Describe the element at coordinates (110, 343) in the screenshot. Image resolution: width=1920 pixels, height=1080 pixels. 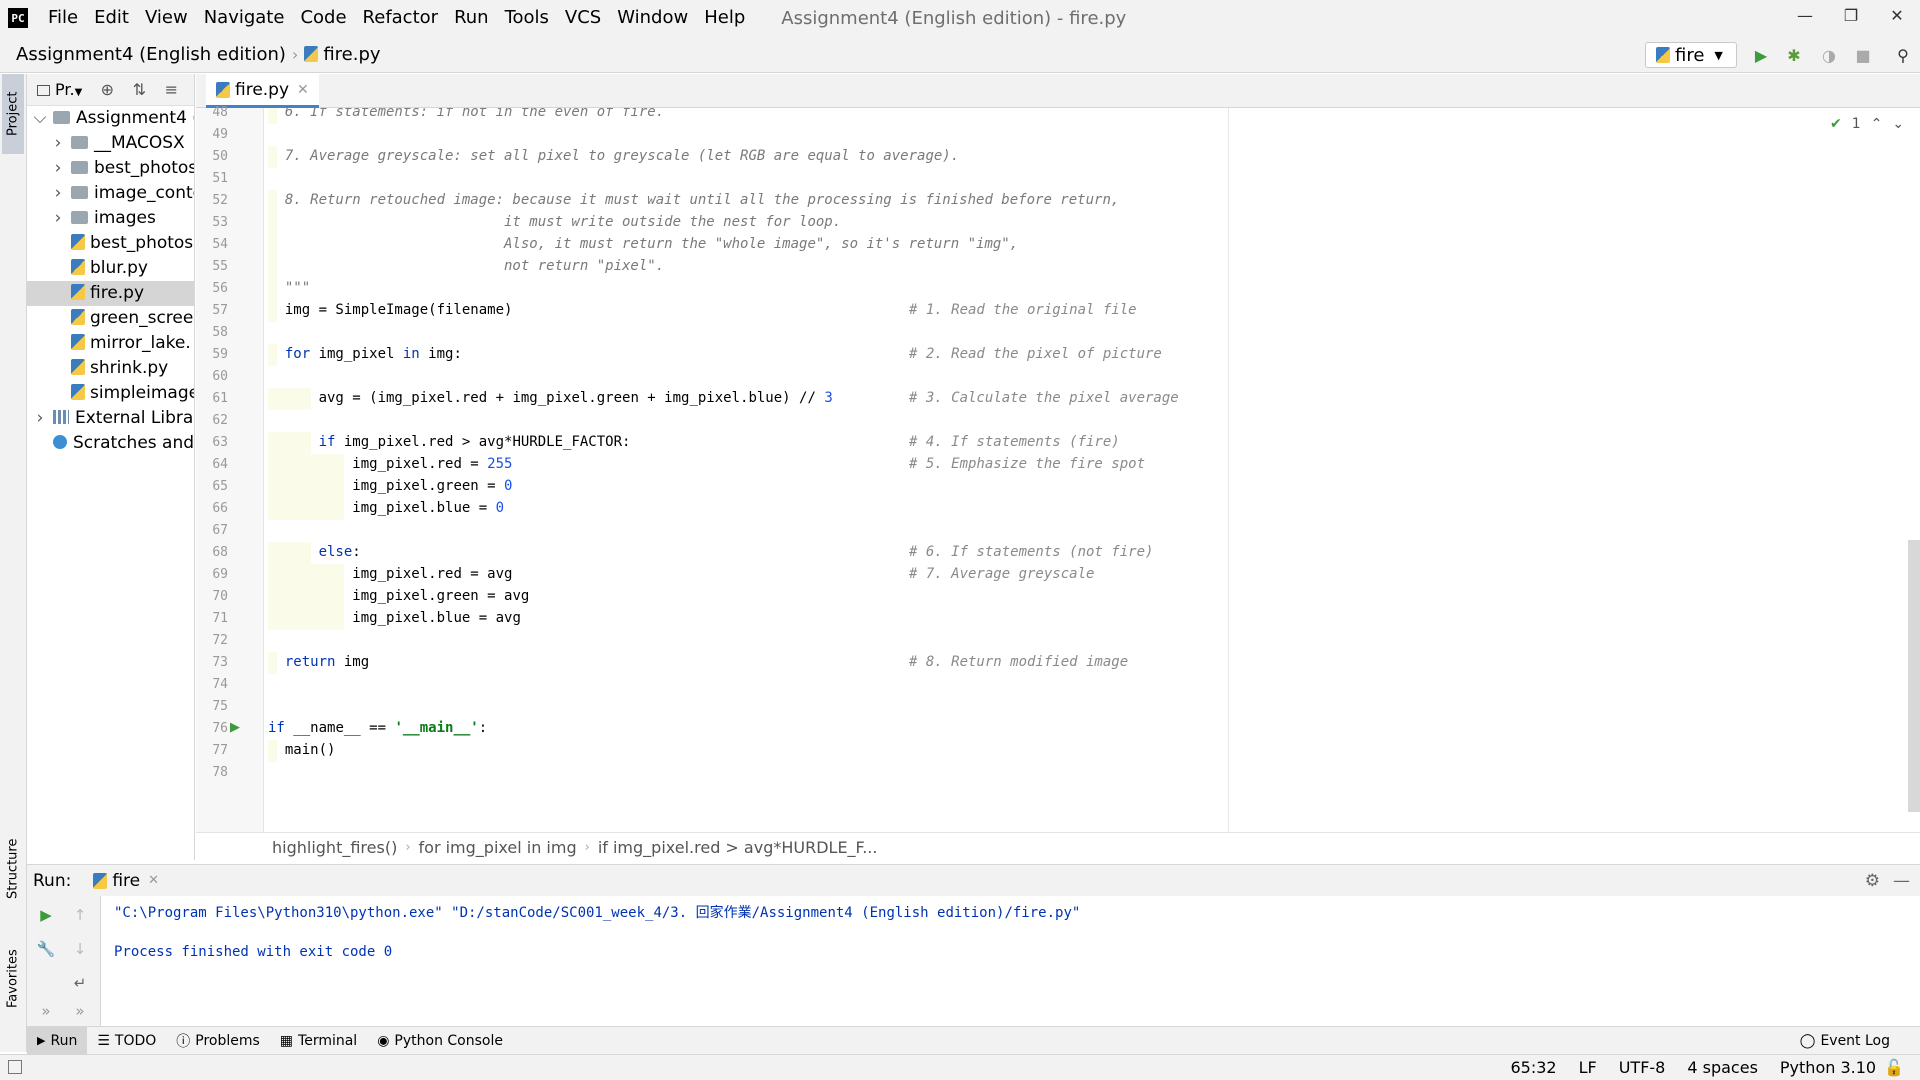
I see `tree-item: mirror_lake.` at that location.